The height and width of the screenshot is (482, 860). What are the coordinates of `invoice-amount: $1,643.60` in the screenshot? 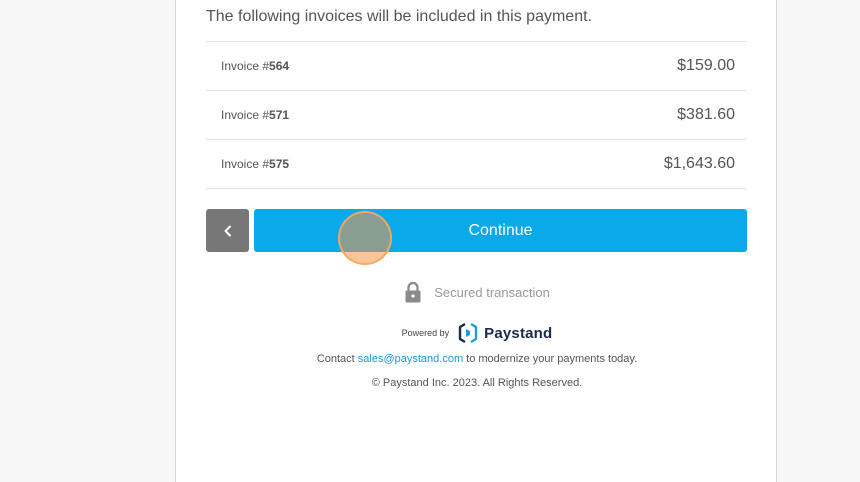 It's located at (699, 163).